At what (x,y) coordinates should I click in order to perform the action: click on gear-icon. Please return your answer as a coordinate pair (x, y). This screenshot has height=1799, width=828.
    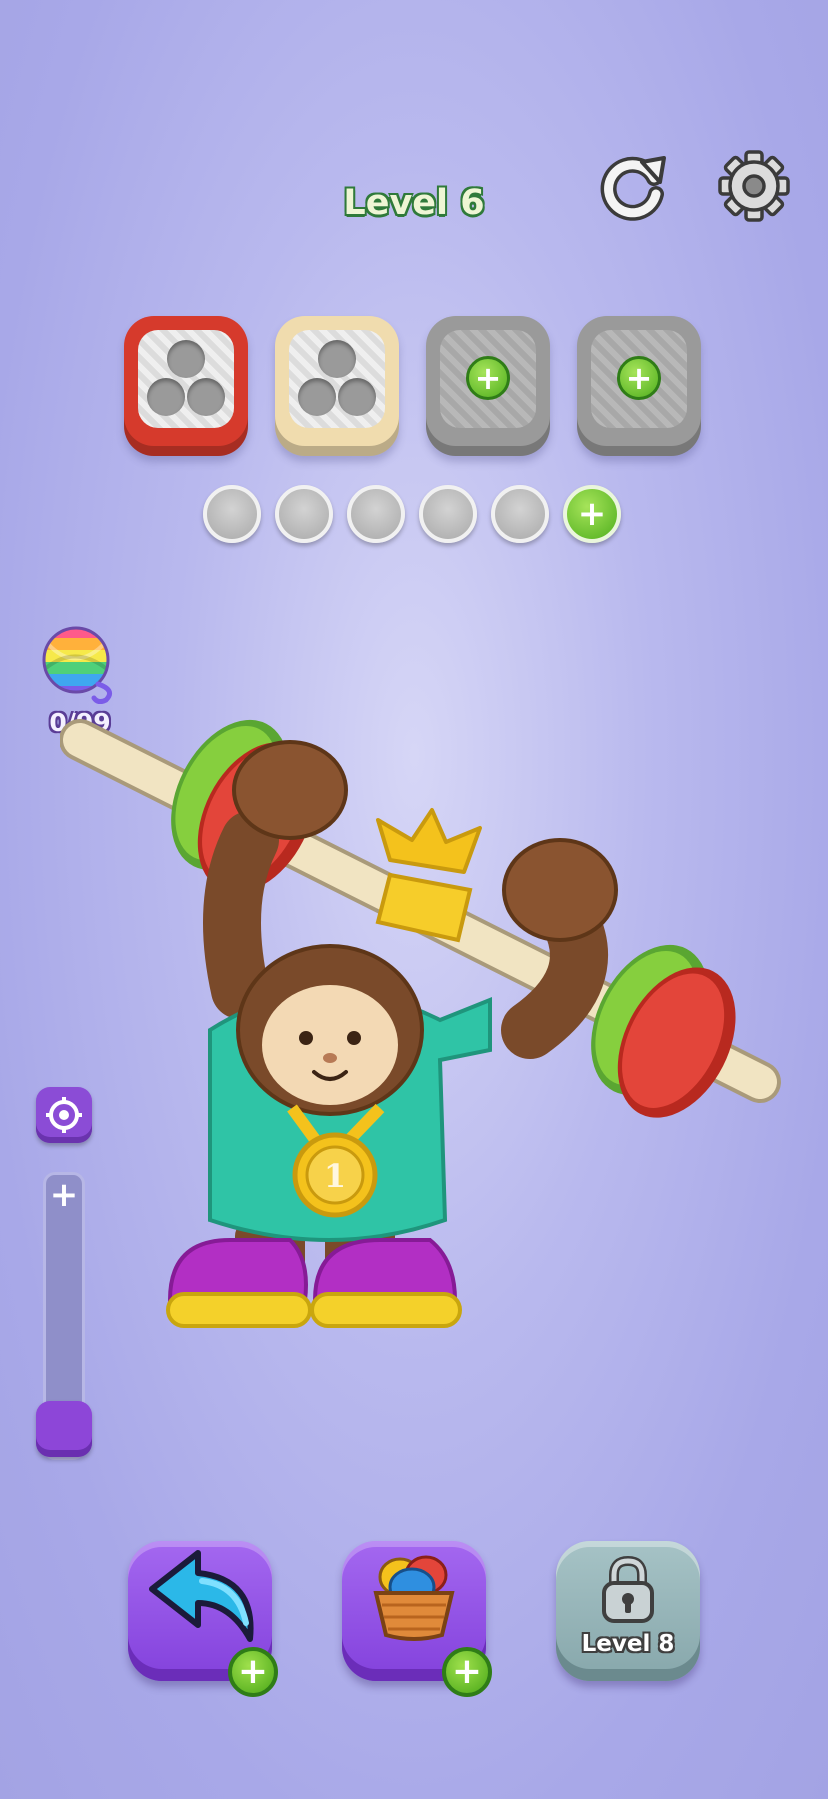
    Looking at the image, I should click on (754, 186).